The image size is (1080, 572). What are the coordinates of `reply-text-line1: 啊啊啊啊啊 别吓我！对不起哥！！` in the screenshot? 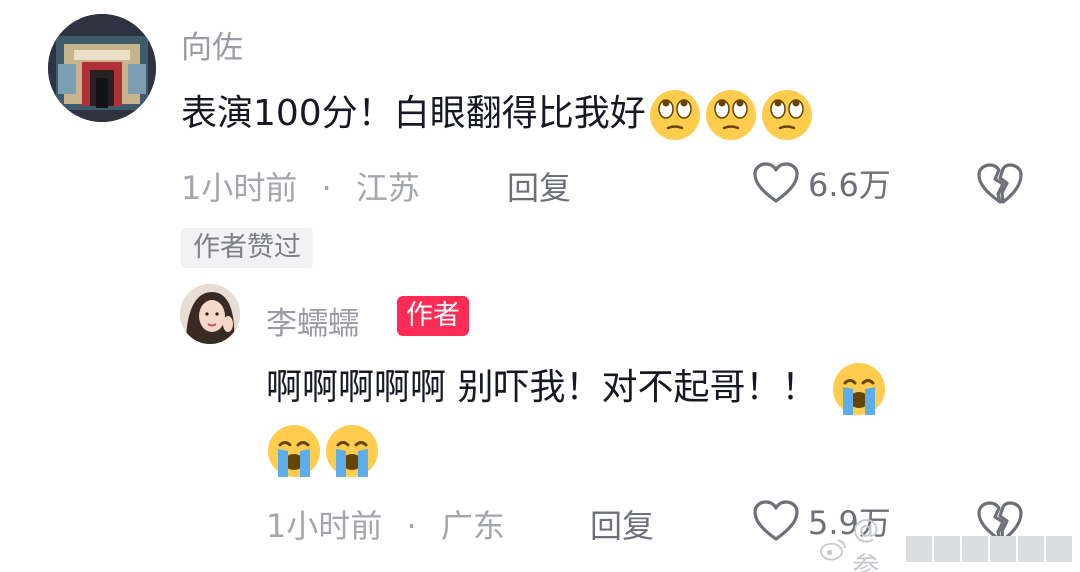 It's located at (576, 388).